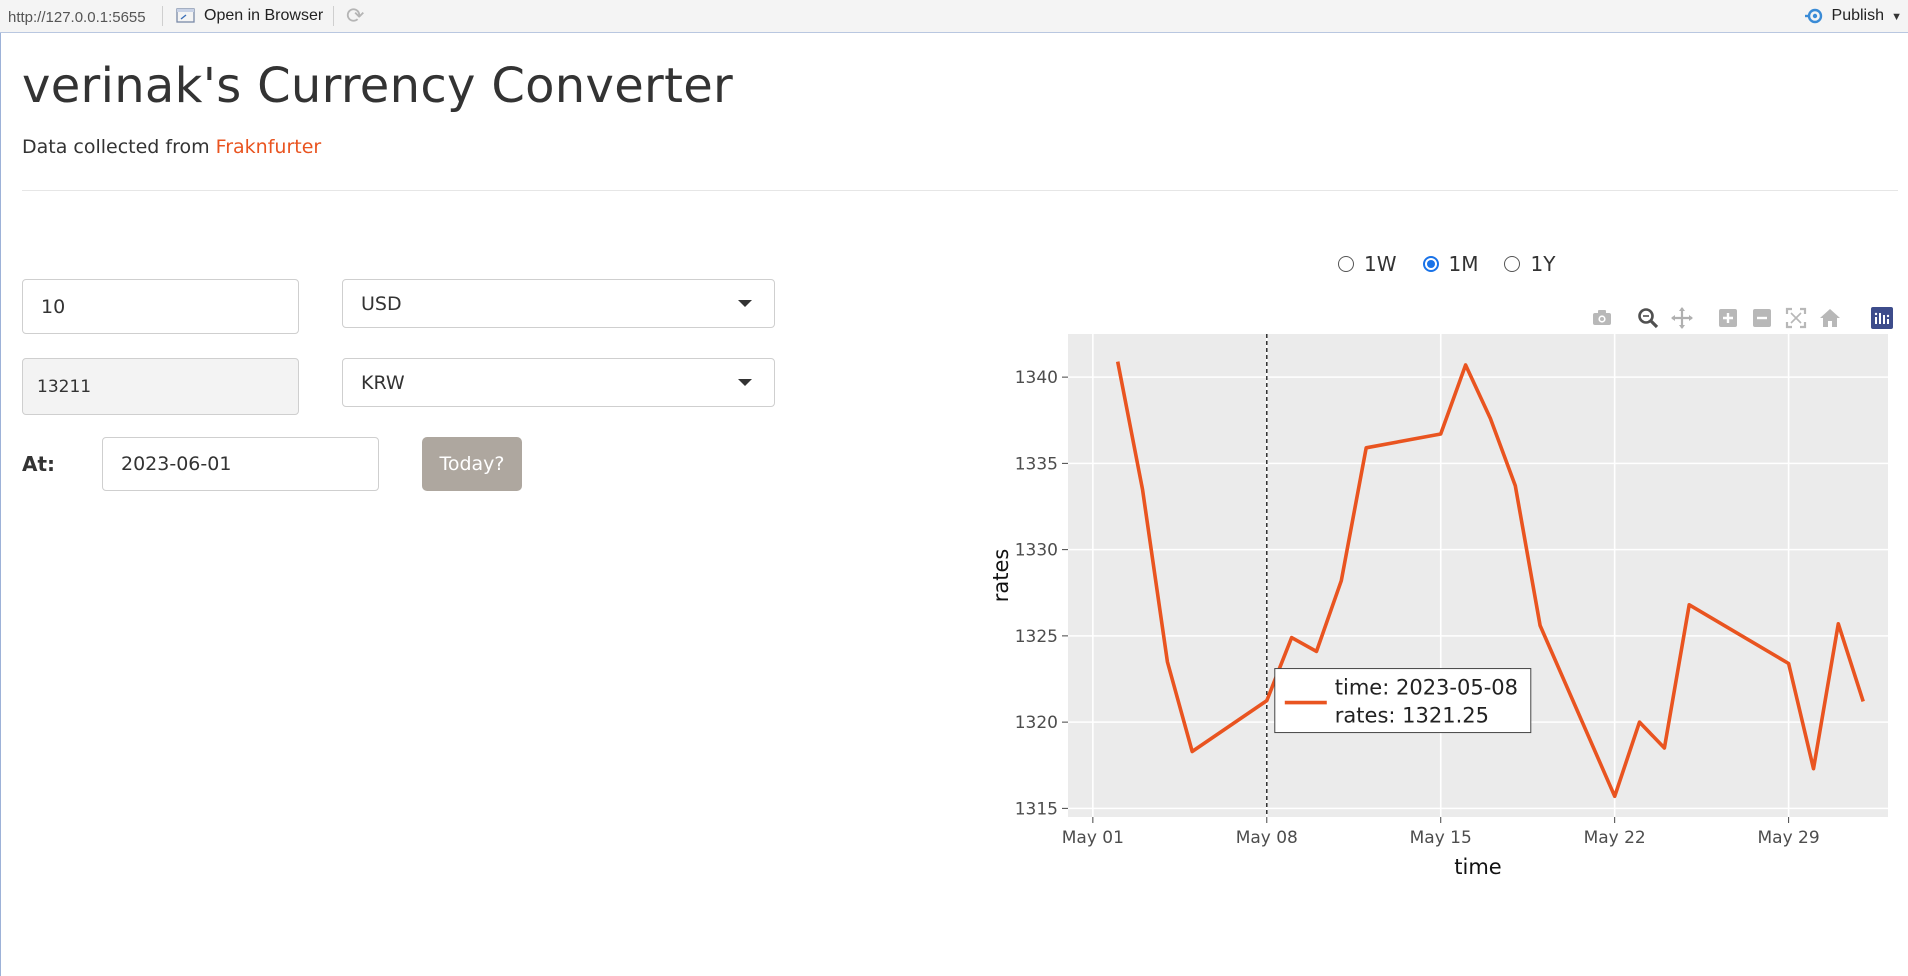 Image resolution: width=1908 pixels, height=976 pixels. What do you see at coordinates (1882, 318) in the screenshot?
I see `plotly-logo-icon` at bounding box center [1882, 318].